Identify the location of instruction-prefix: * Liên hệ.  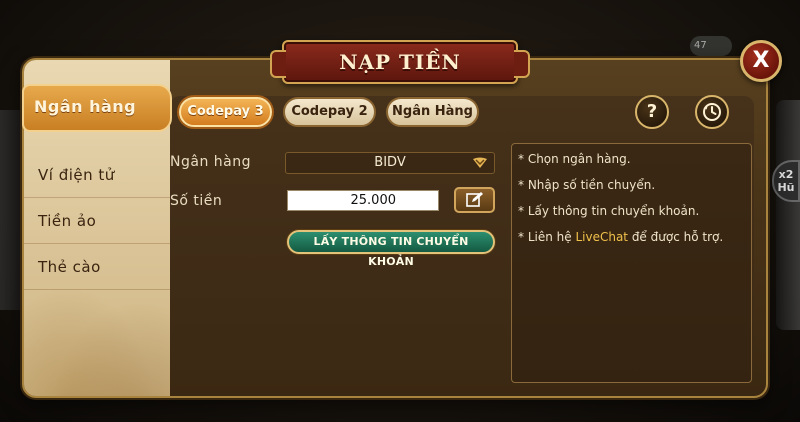
(547, 237).